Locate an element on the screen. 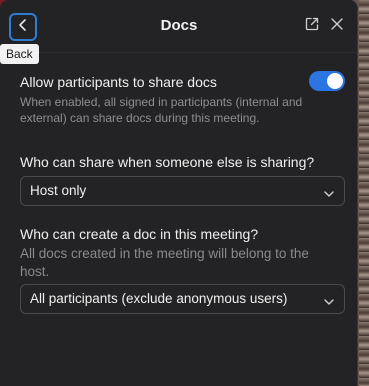 The height and width of the screenshot is (386, 369). back-tooltip: Back is located at coordinates (19, 54).